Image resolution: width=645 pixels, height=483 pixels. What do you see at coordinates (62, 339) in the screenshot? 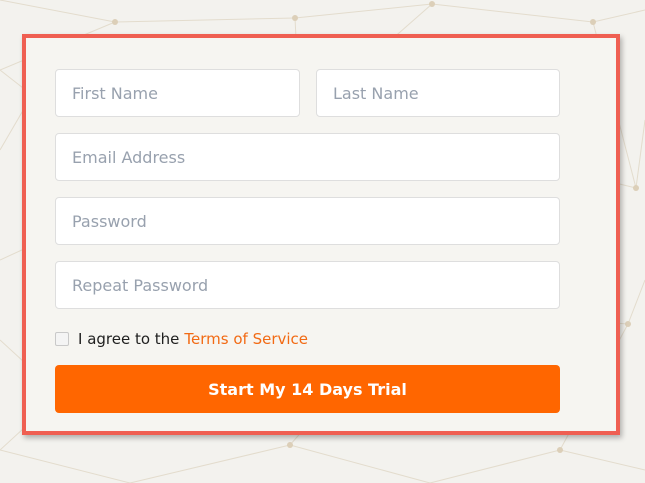
I see `terms-checkbox` at bounding box center [62, 339].